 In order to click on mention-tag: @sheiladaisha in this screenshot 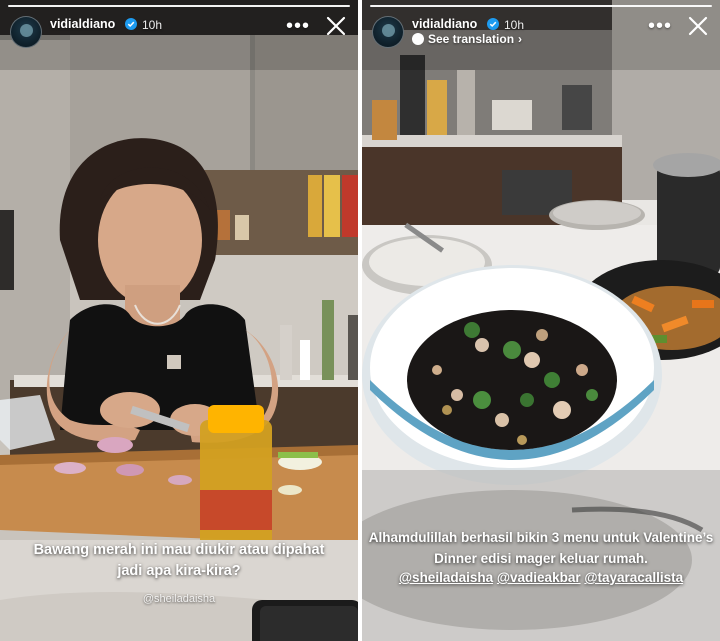, I will do `click(179, 599)`.